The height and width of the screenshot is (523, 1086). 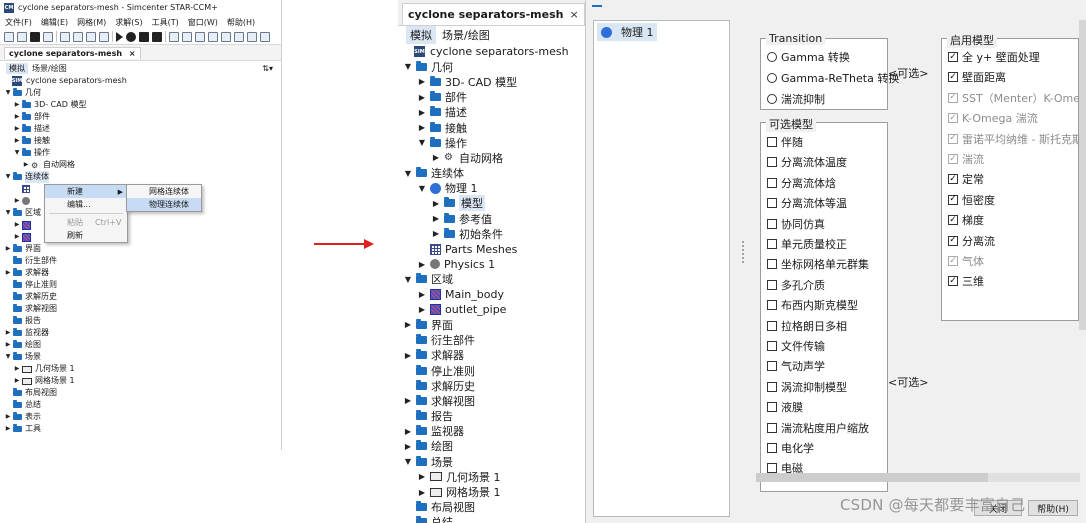 I want to click on enabled-model-item: K-Omega 湍流, so click(x=993, y=118).